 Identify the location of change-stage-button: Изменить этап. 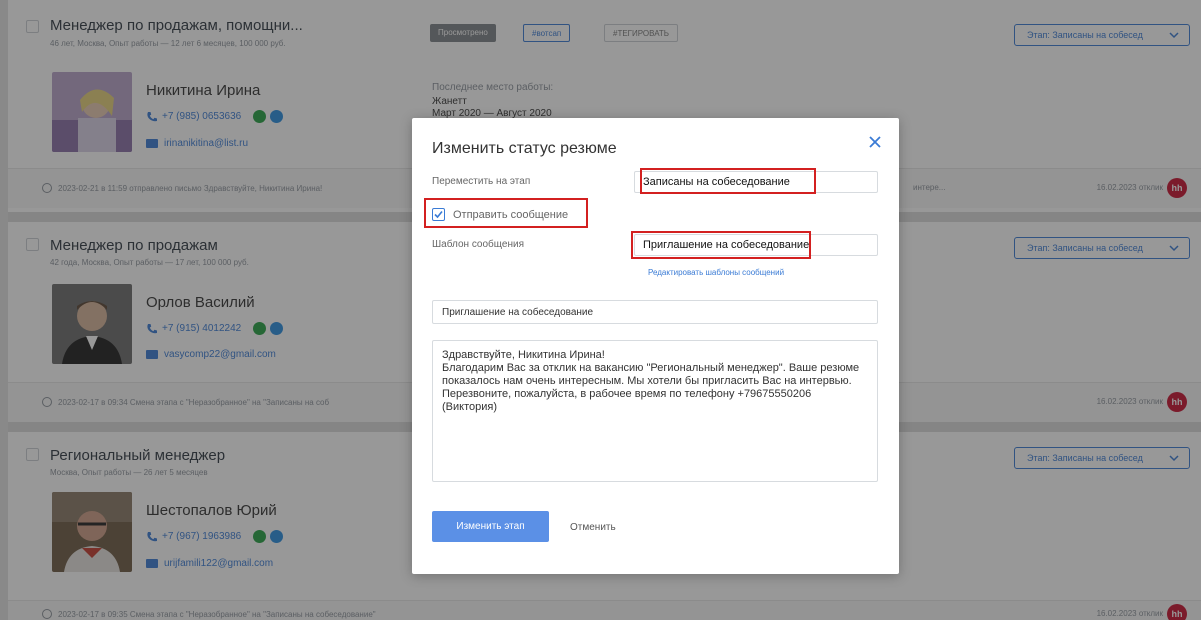
(490, 526).